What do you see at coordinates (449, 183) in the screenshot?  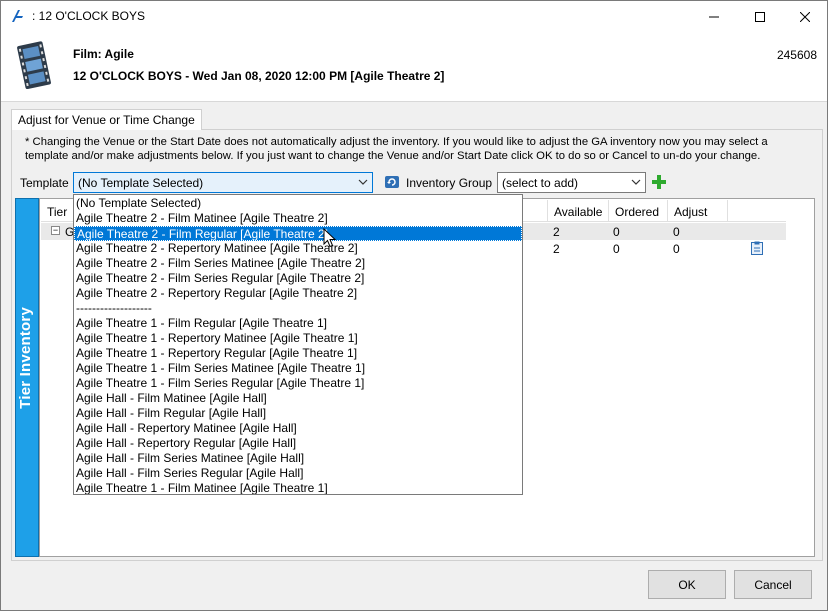 I see `inventory-group-label: Inventory Group` at bounding box center [449, 183].